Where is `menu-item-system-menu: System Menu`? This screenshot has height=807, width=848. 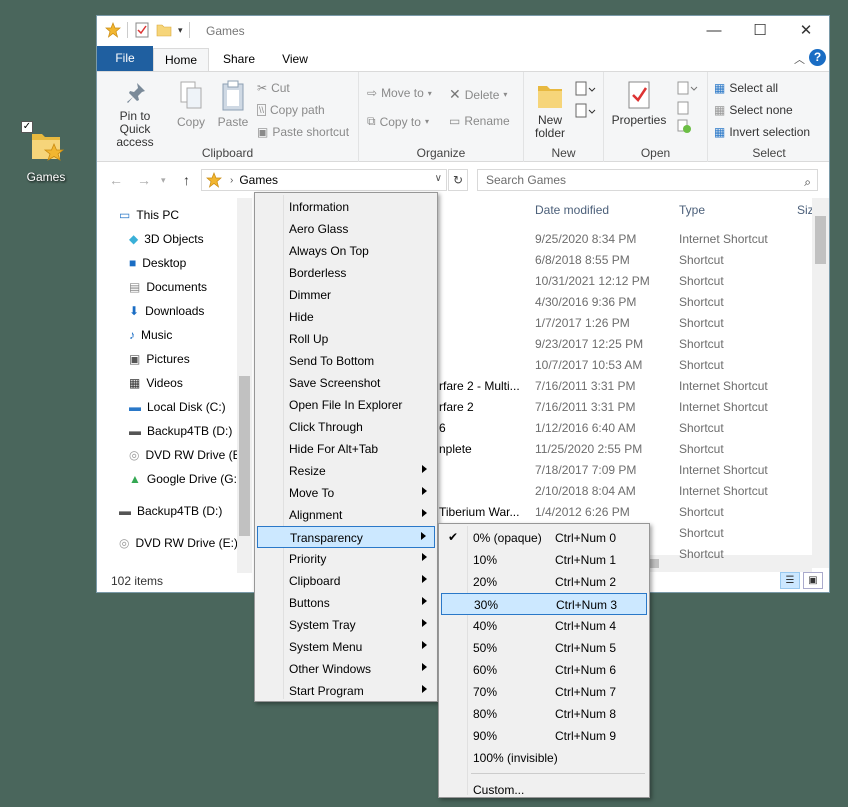
menu-item-system-menu: System Menu is located at coordinates (346, 647).